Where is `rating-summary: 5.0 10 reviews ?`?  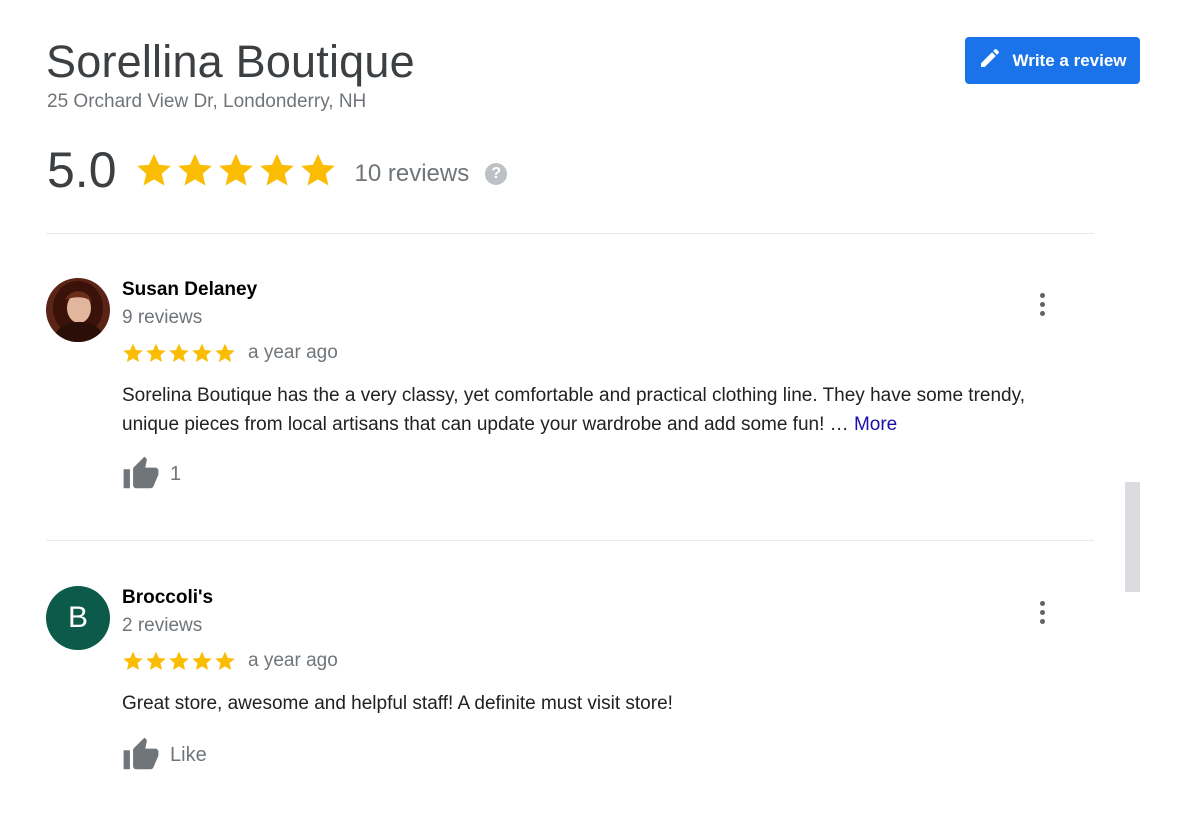 rating-summary: 5.0 10 reviews ? is located at coordinates (277, 170).